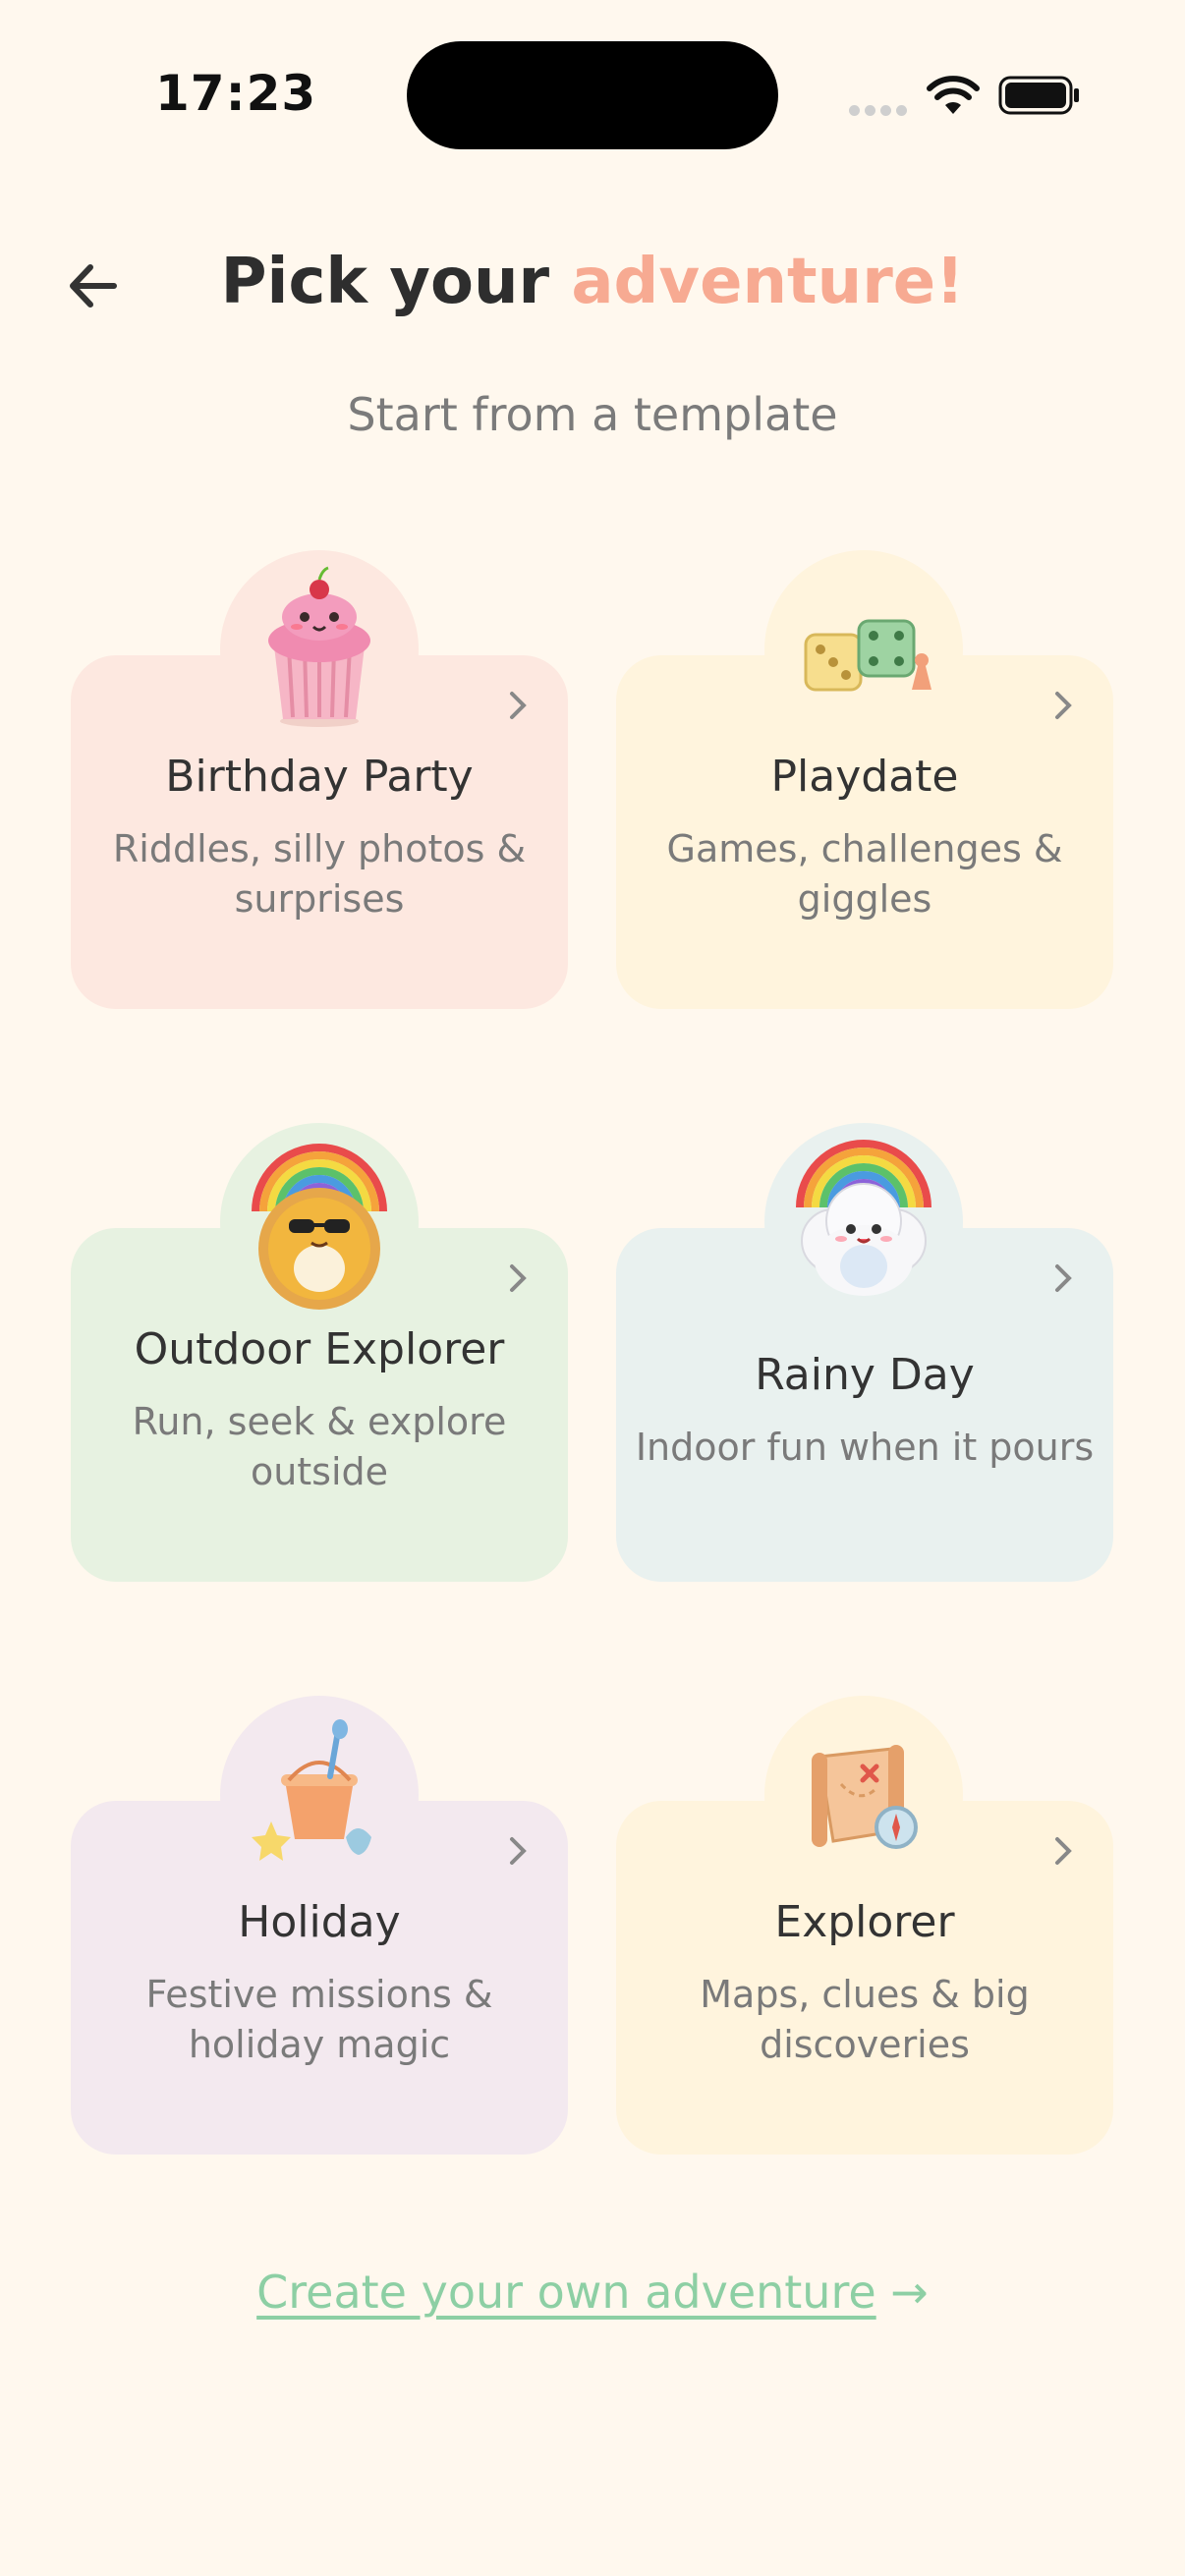 Image resolution: width=1185 pixels, height=2576 pixels. I want to click on card-desc-line-1: Run, seek & explore, so click(320, 1421).